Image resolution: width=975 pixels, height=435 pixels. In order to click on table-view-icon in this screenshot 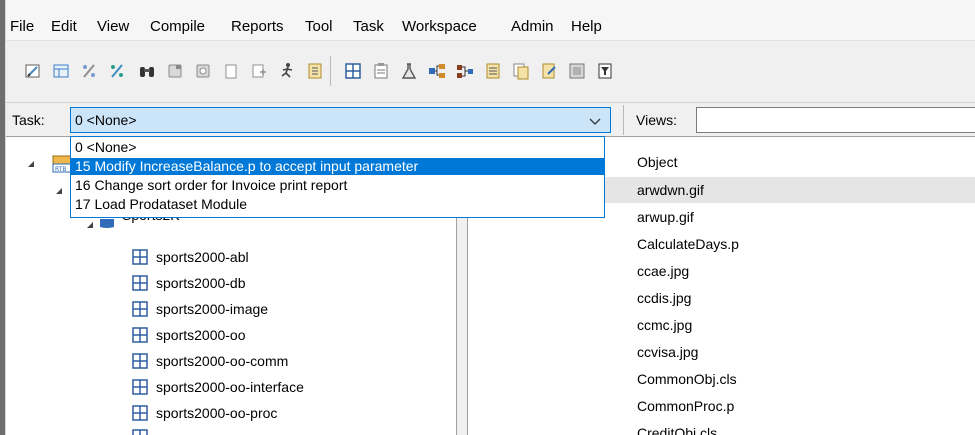, I will do `click(61, 71)`.